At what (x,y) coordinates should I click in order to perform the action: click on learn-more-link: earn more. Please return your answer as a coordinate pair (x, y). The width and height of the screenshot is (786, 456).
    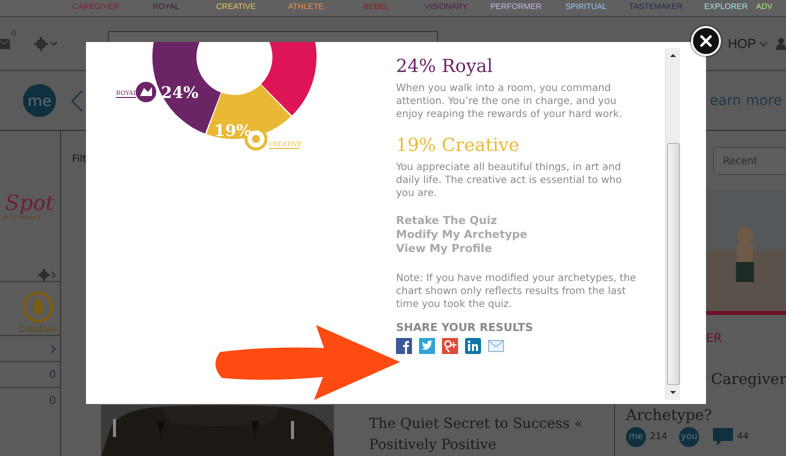
    Looking at the image, I should click on (746, 100).